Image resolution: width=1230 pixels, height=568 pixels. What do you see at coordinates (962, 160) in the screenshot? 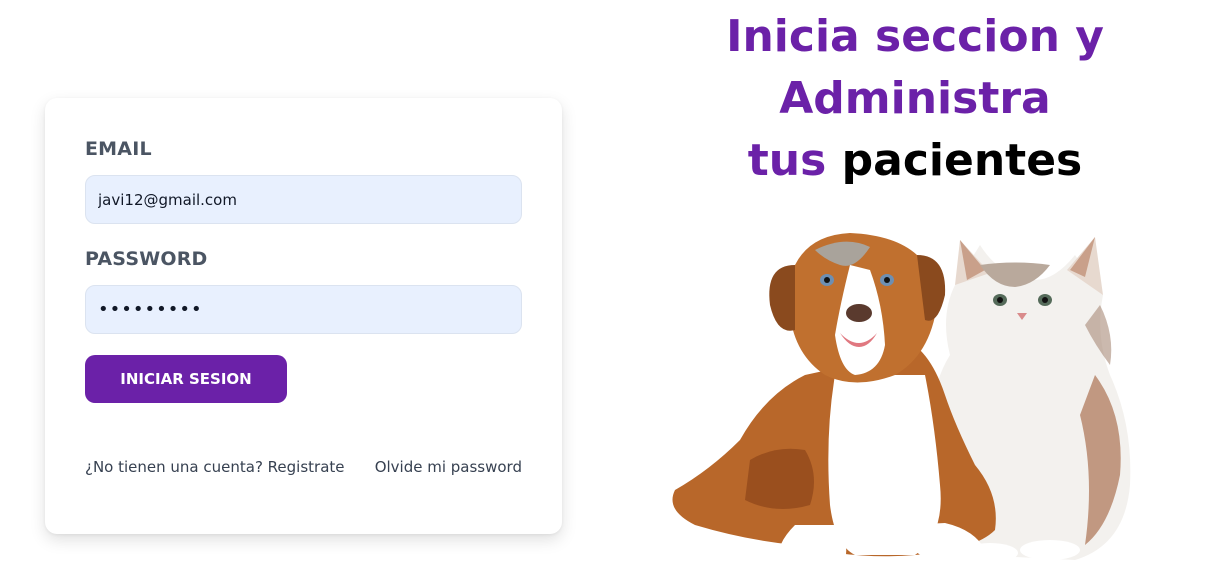
I see `heading-part-3: pacientes` at bounding box center [962, 160].